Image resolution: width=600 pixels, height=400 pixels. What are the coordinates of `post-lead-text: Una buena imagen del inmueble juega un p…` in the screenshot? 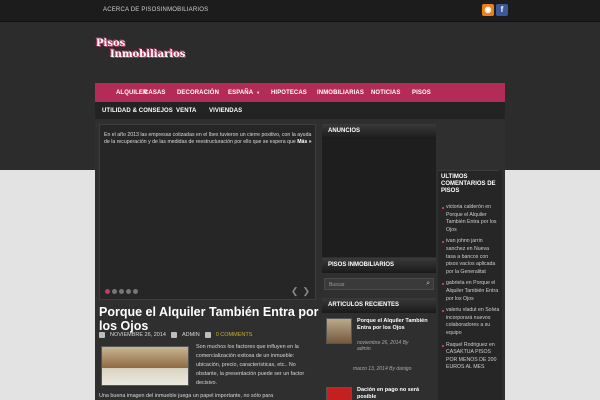 It's located at (186, 396).